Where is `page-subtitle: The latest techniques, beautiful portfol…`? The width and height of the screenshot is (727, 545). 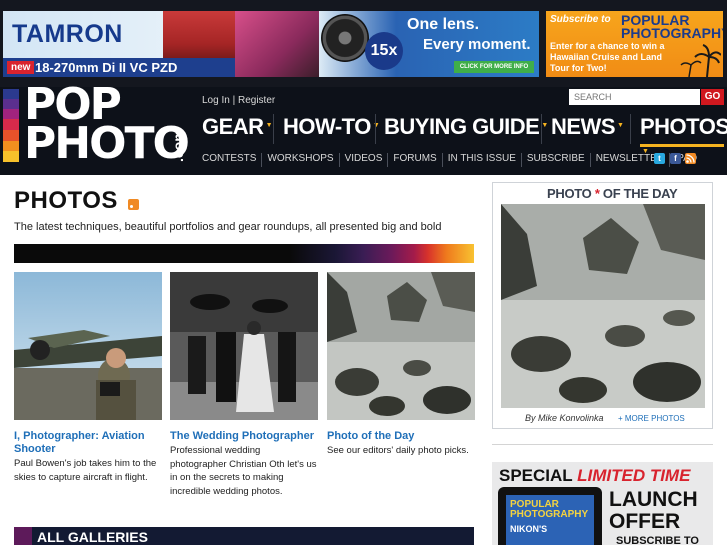 page-subtitle: The latest techniques, beautiful portfol… is located at coordinates (228, 227).